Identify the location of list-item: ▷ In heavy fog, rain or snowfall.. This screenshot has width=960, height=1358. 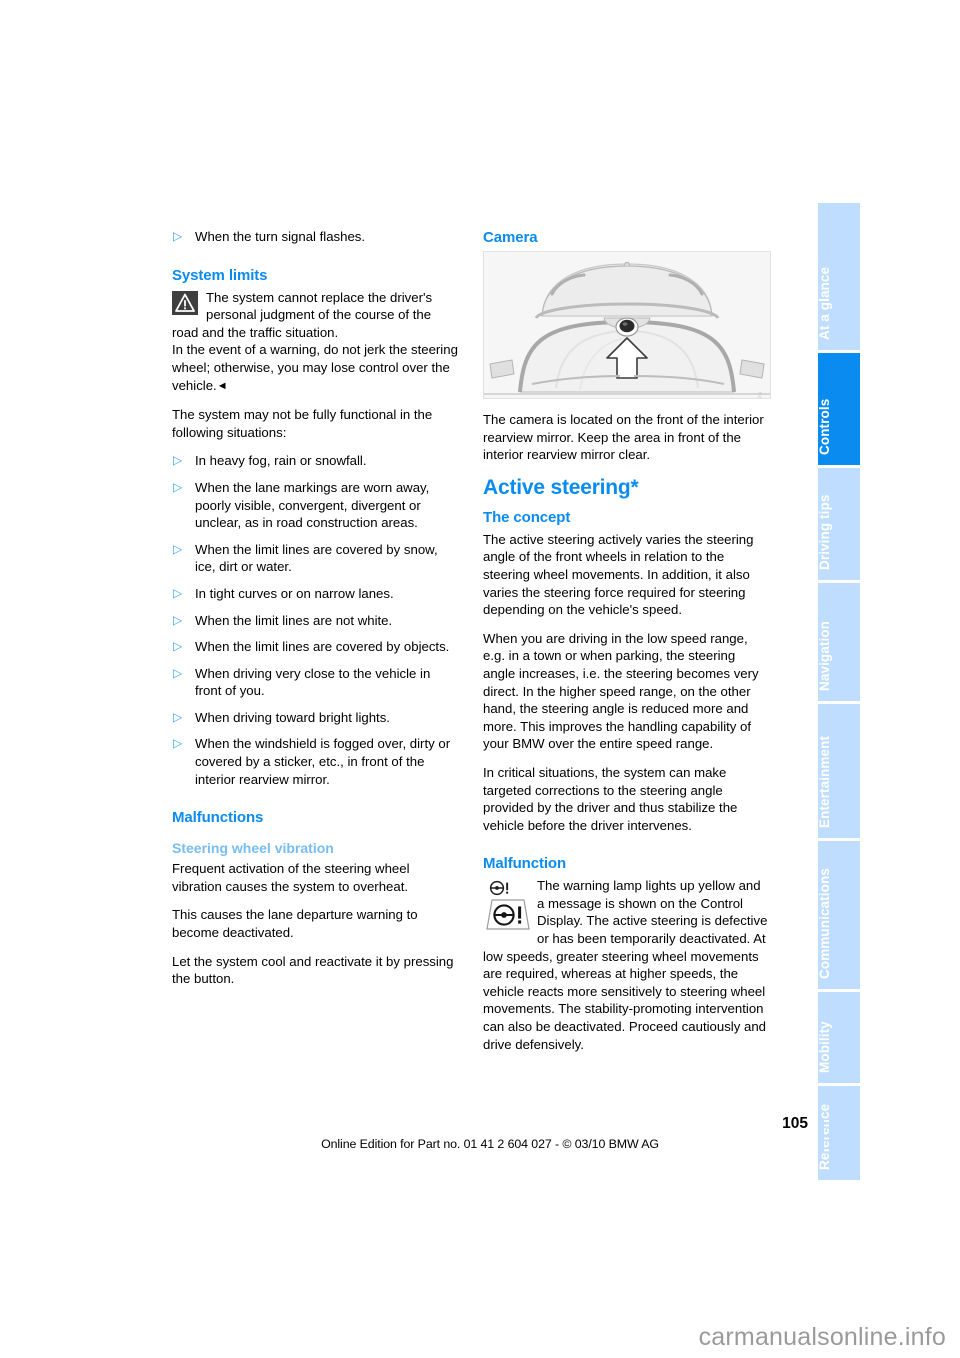
(316, 461).